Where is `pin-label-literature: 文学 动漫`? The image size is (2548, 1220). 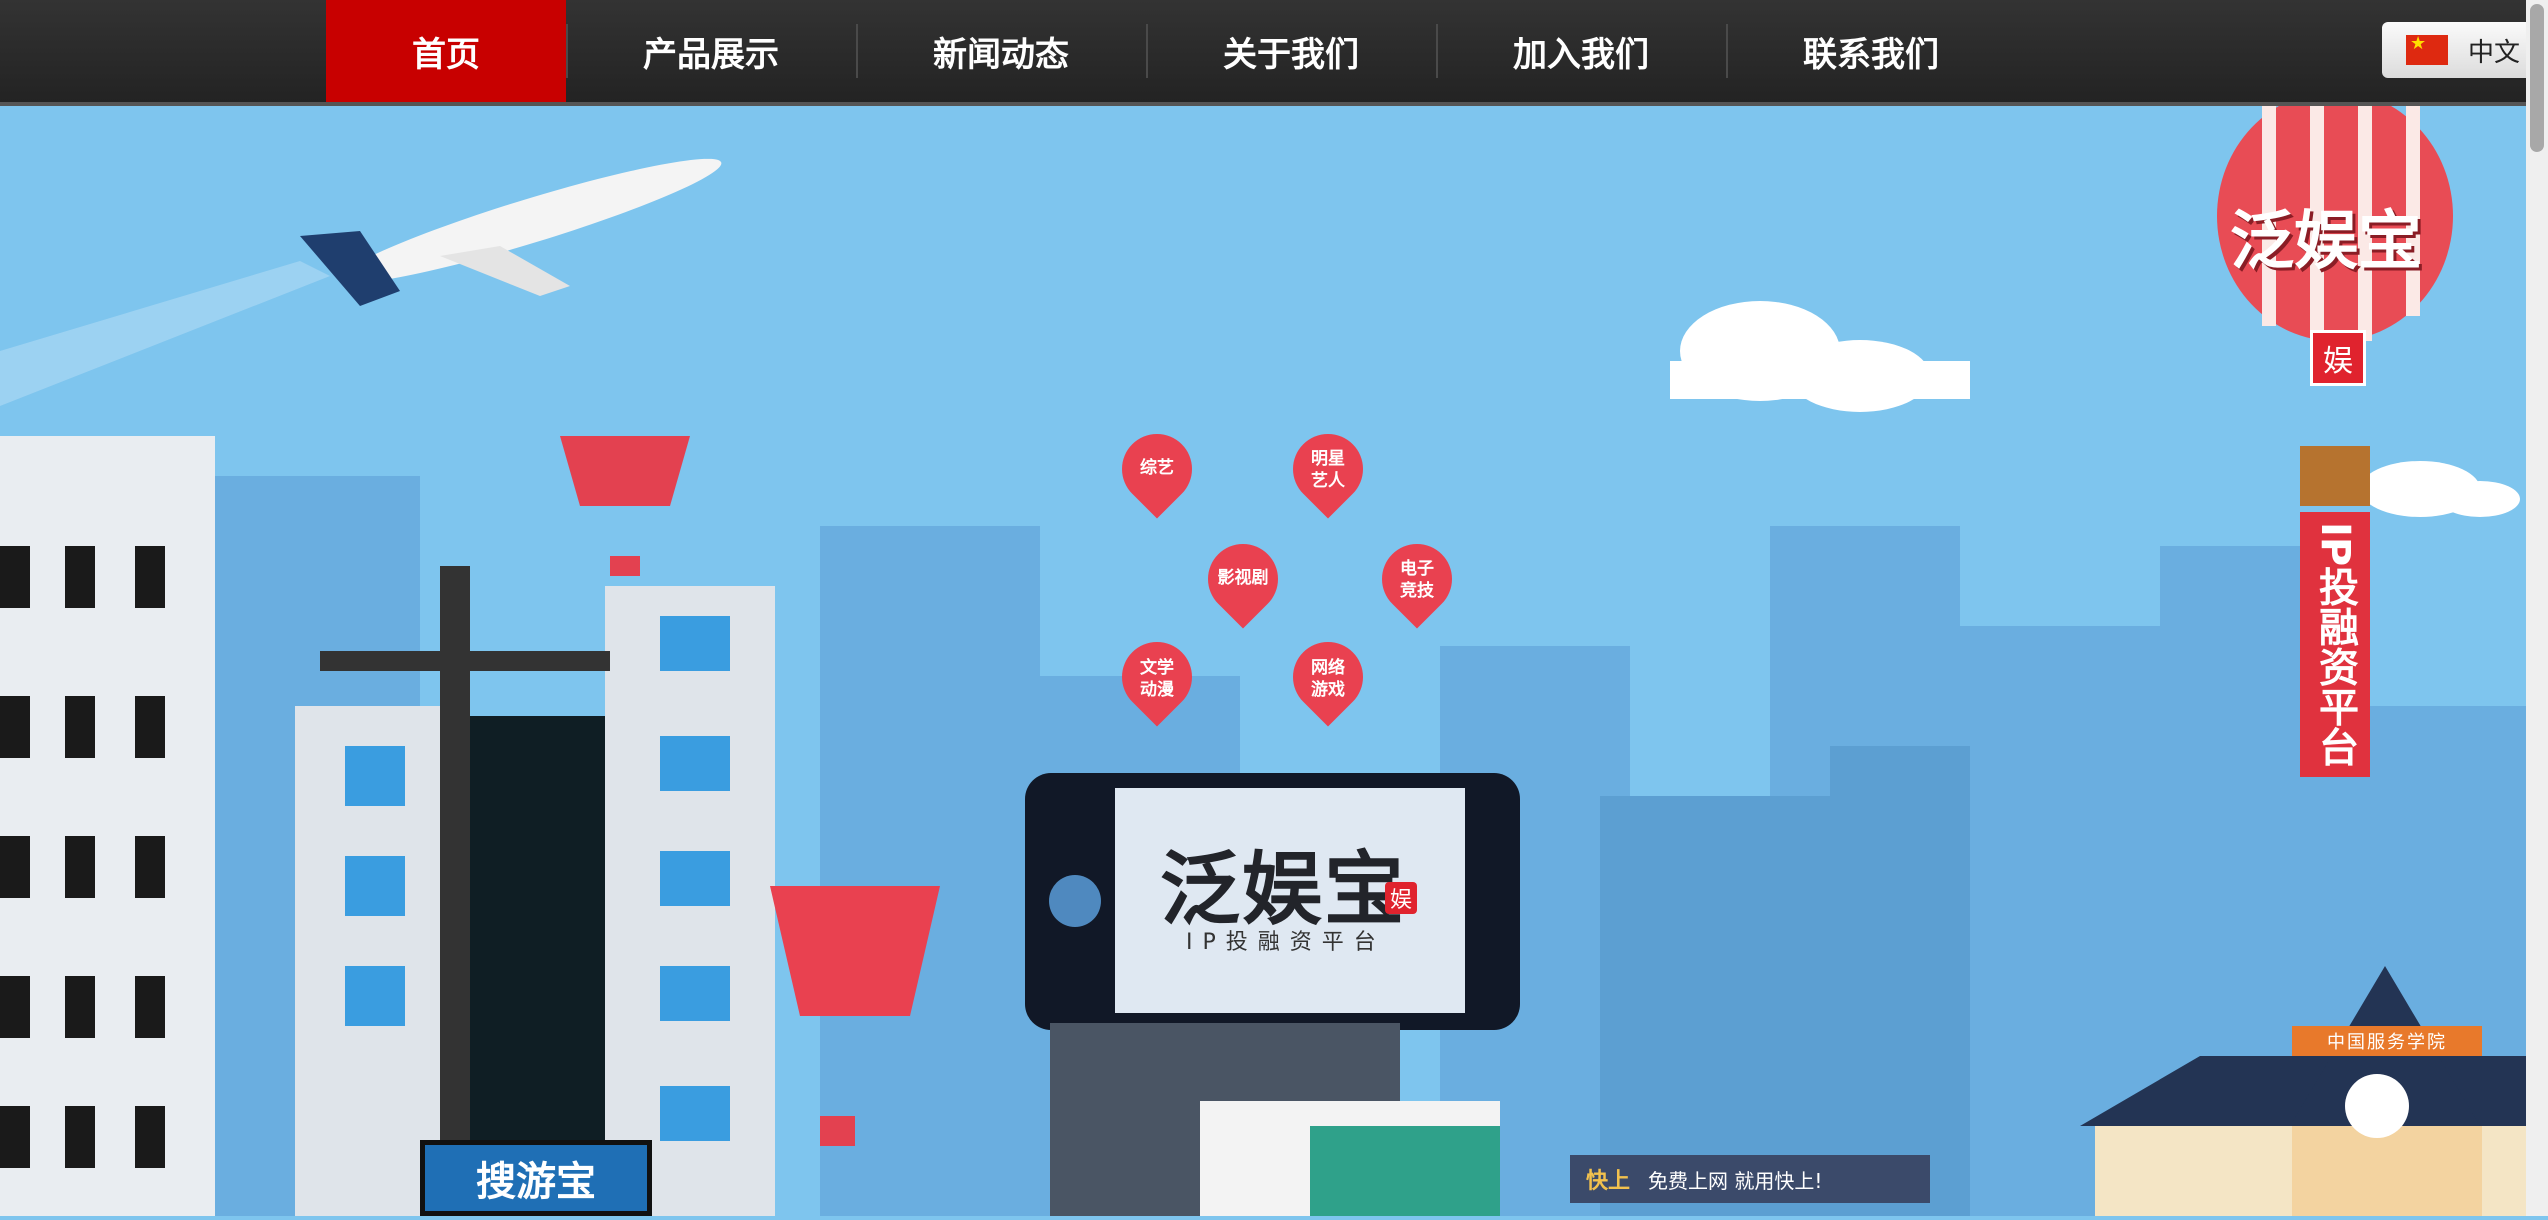 pin-label-literature: 文学 动漫 is located at coordinates (1157, 679).